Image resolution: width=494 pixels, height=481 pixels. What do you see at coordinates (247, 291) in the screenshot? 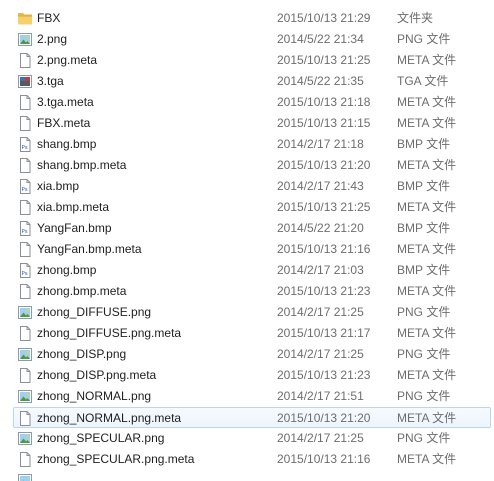
I see `file-row: zhong.bmp.meta 2015/10/13 21:23 META 文件` at bounding box center [247, 291].